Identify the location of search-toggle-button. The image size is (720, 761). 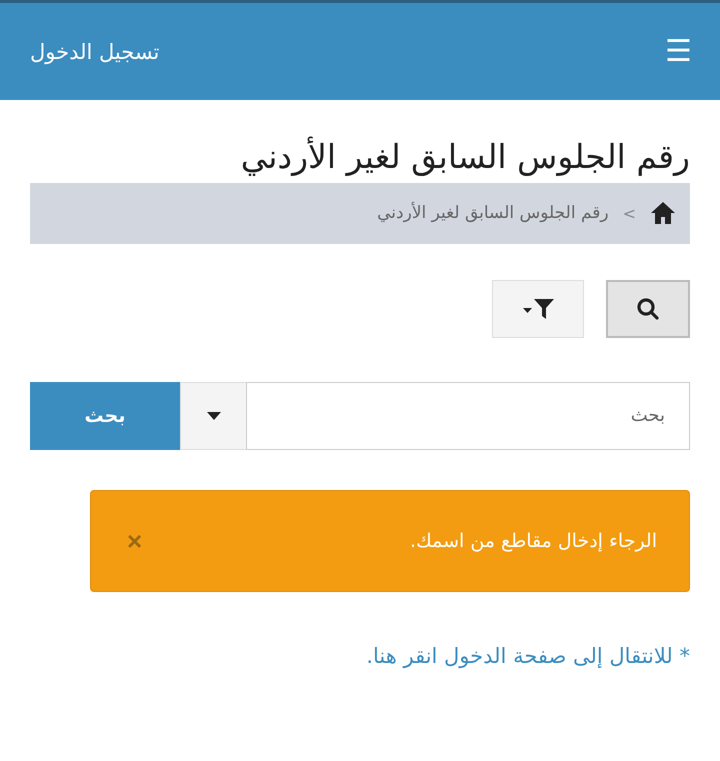
(648, 309).